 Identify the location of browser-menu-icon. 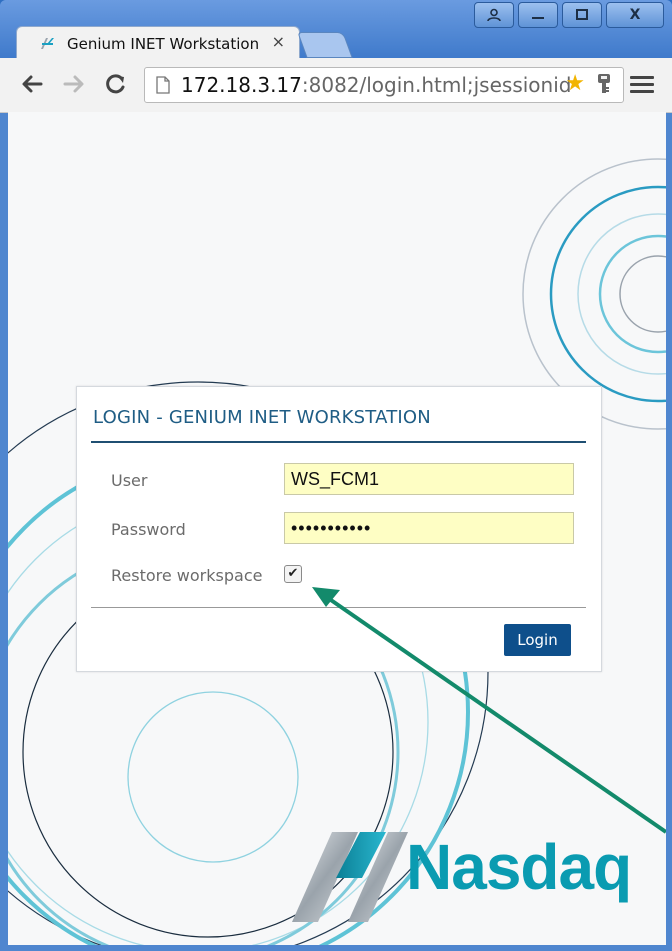
(642, 84).